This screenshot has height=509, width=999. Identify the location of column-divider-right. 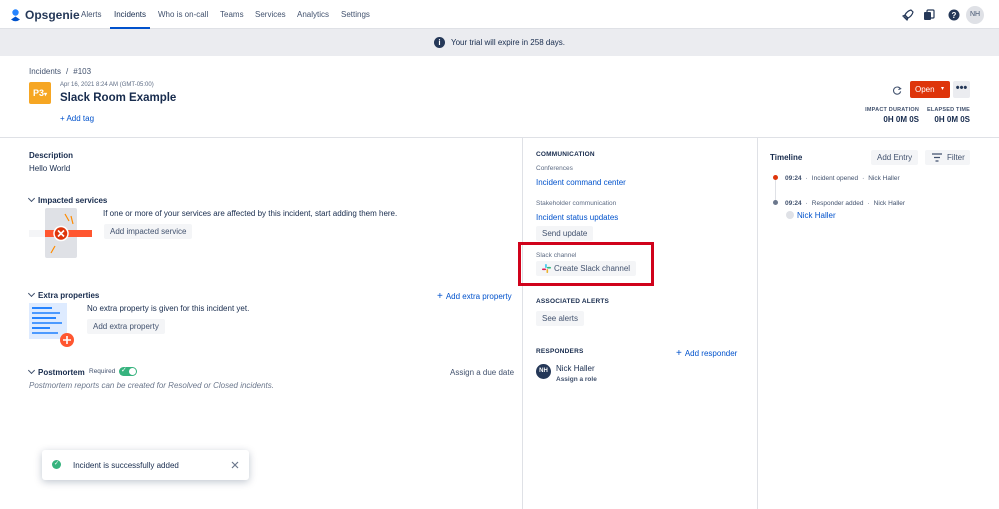
(757, 323).